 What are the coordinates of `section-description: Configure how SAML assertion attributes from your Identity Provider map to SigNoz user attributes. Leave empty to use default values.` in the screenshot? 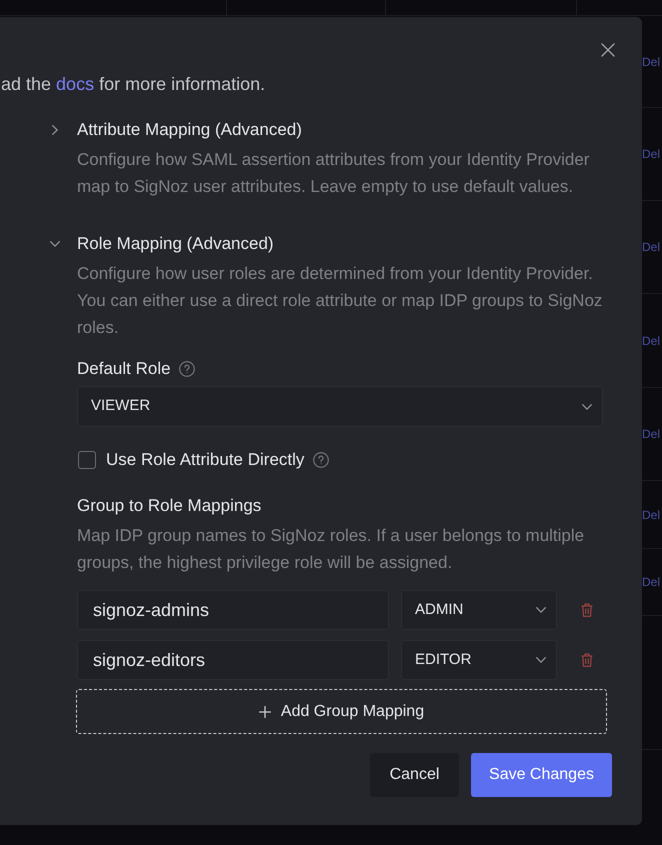 It's located at (333, 173).